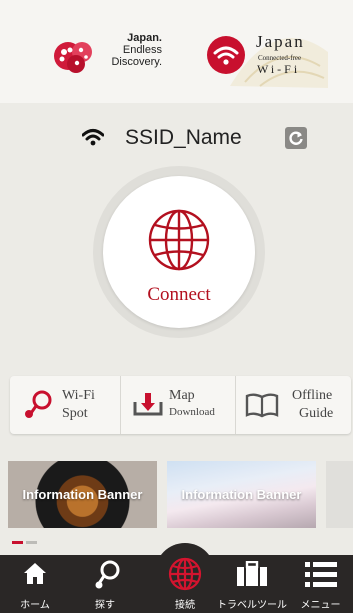 This screenshot has width=353, height=613. I want to click on right-logo-subtitle: Connected-free, so click(280, 58).